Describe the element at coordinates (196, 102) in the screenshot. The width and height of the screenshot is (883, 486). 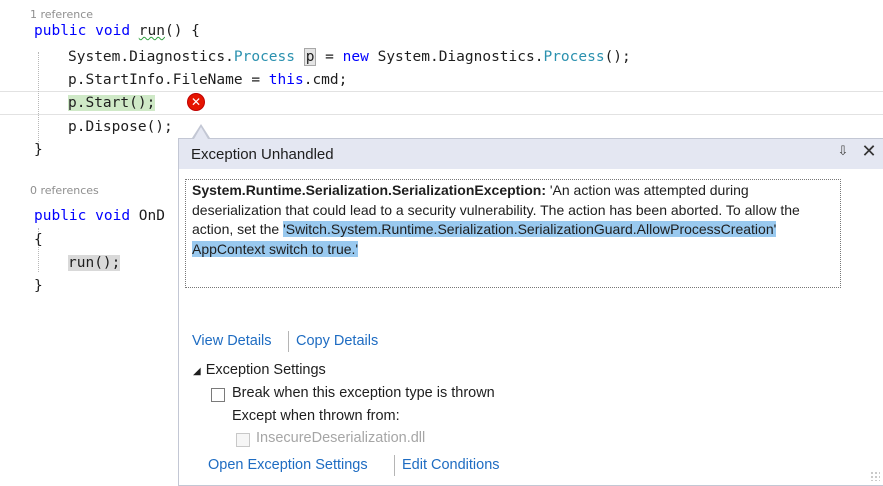
I see `error-icon: ✕` at that location.